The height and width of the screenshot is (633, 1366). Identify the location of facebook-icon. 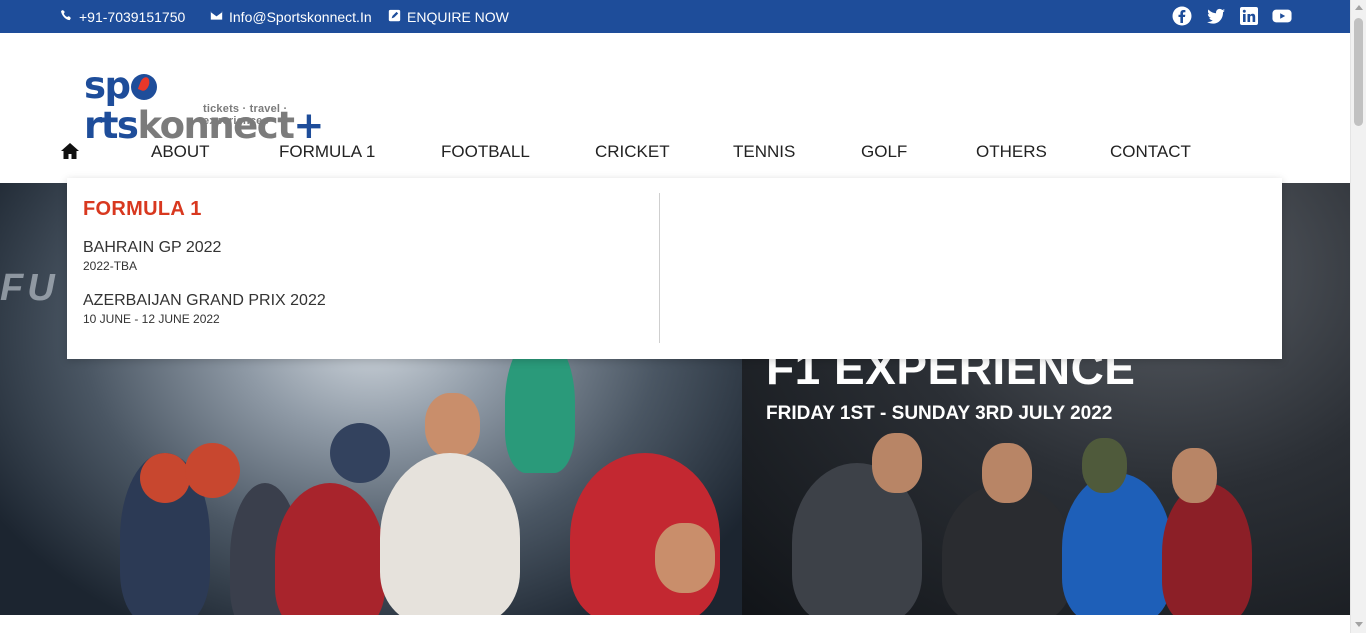
(1182, 16).